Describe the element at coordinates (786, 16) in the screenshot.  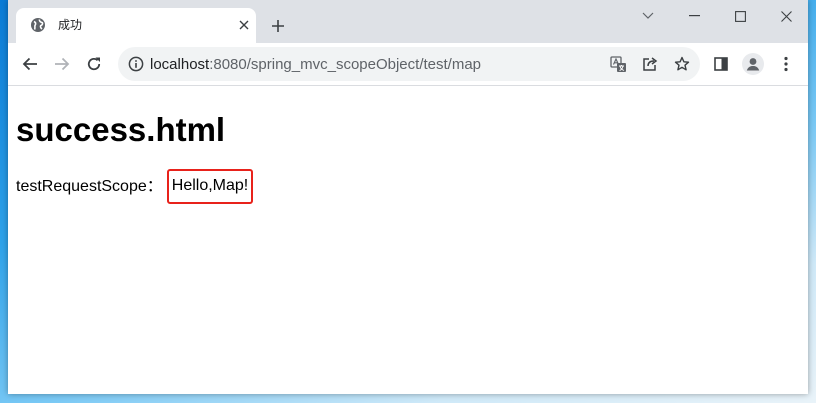
I see `window-close-icon` at that location.